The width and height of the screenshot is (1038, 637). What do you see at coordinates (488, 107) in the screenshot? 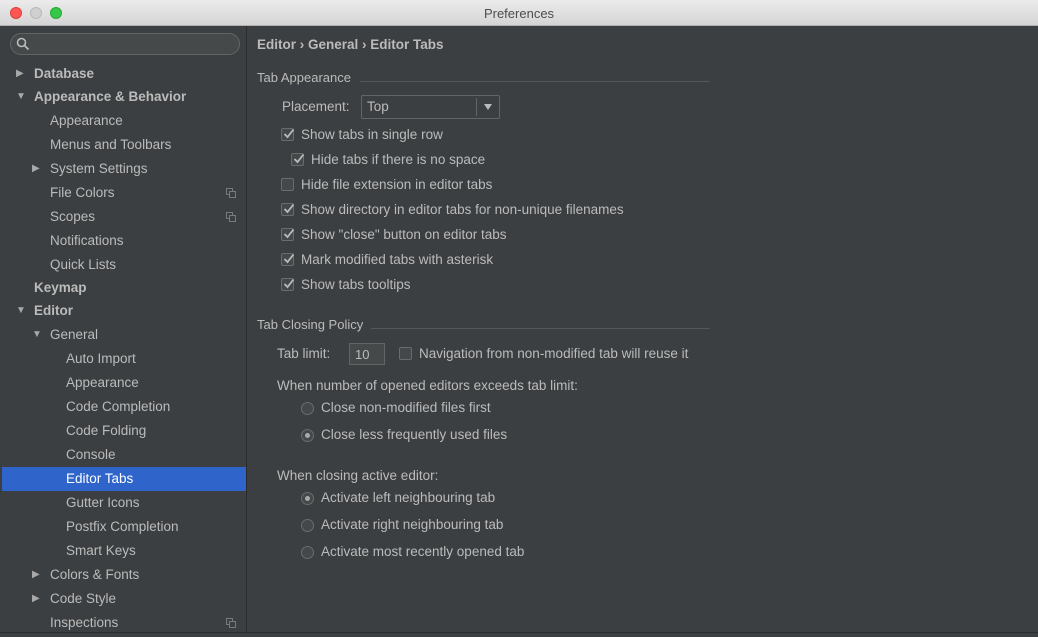
I see `chevron-down-icon` at bounding box center [488, 107].